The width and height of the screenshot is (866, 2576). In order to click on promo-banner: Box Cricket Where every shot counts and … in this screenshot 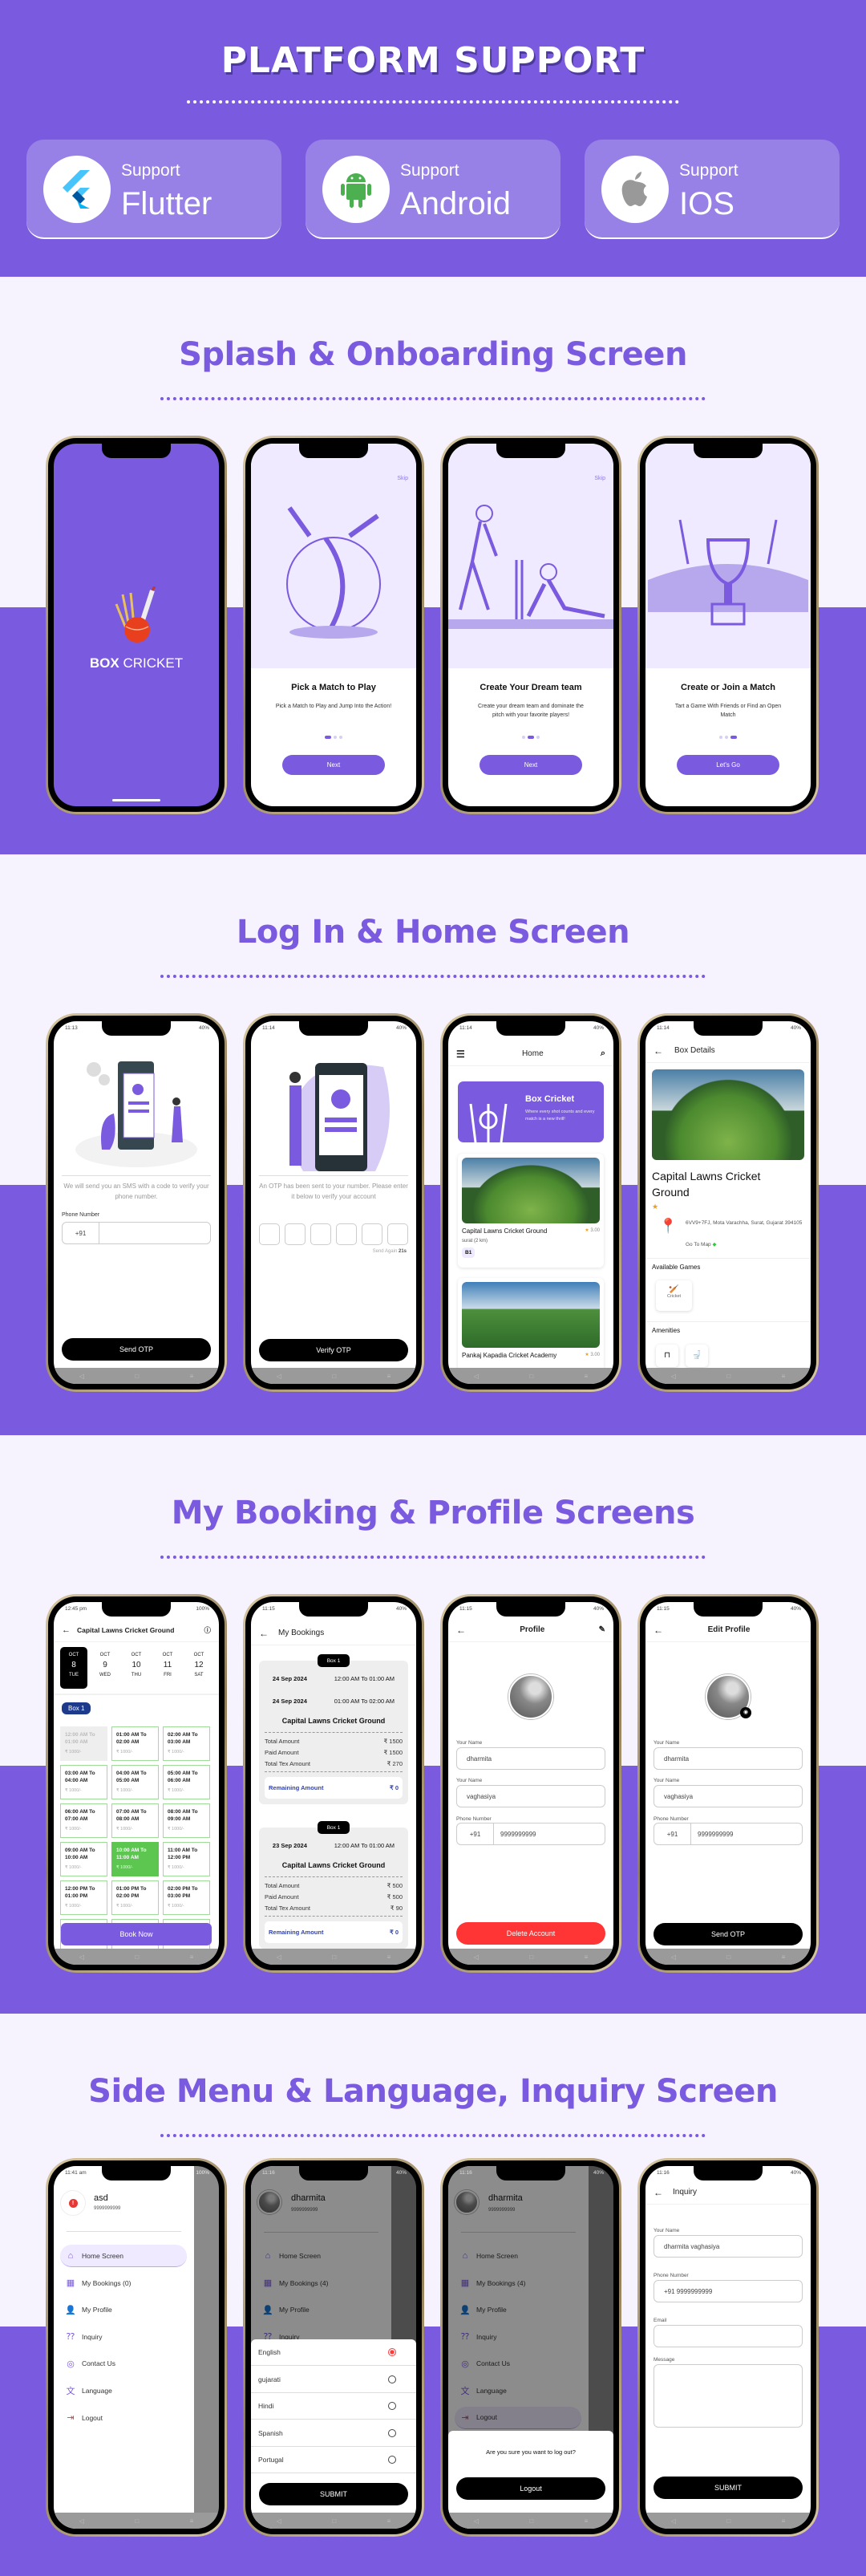, I will do `click(531, 1111)`.